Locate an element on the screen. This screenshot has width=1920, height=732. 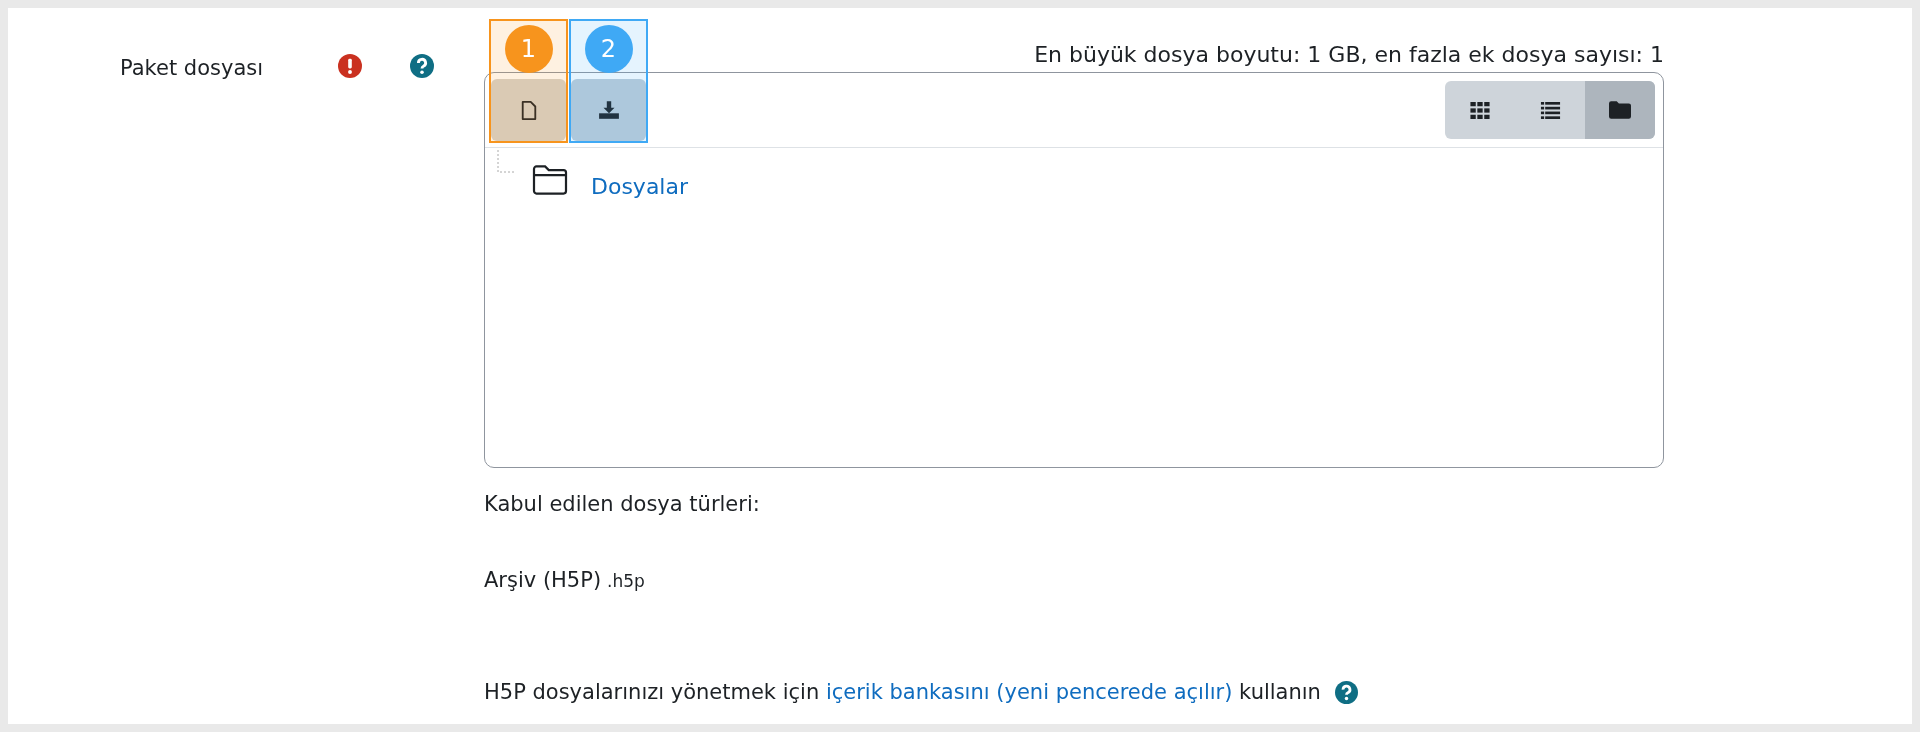
file-extension: .h5p is located at coordinates (626, 581).